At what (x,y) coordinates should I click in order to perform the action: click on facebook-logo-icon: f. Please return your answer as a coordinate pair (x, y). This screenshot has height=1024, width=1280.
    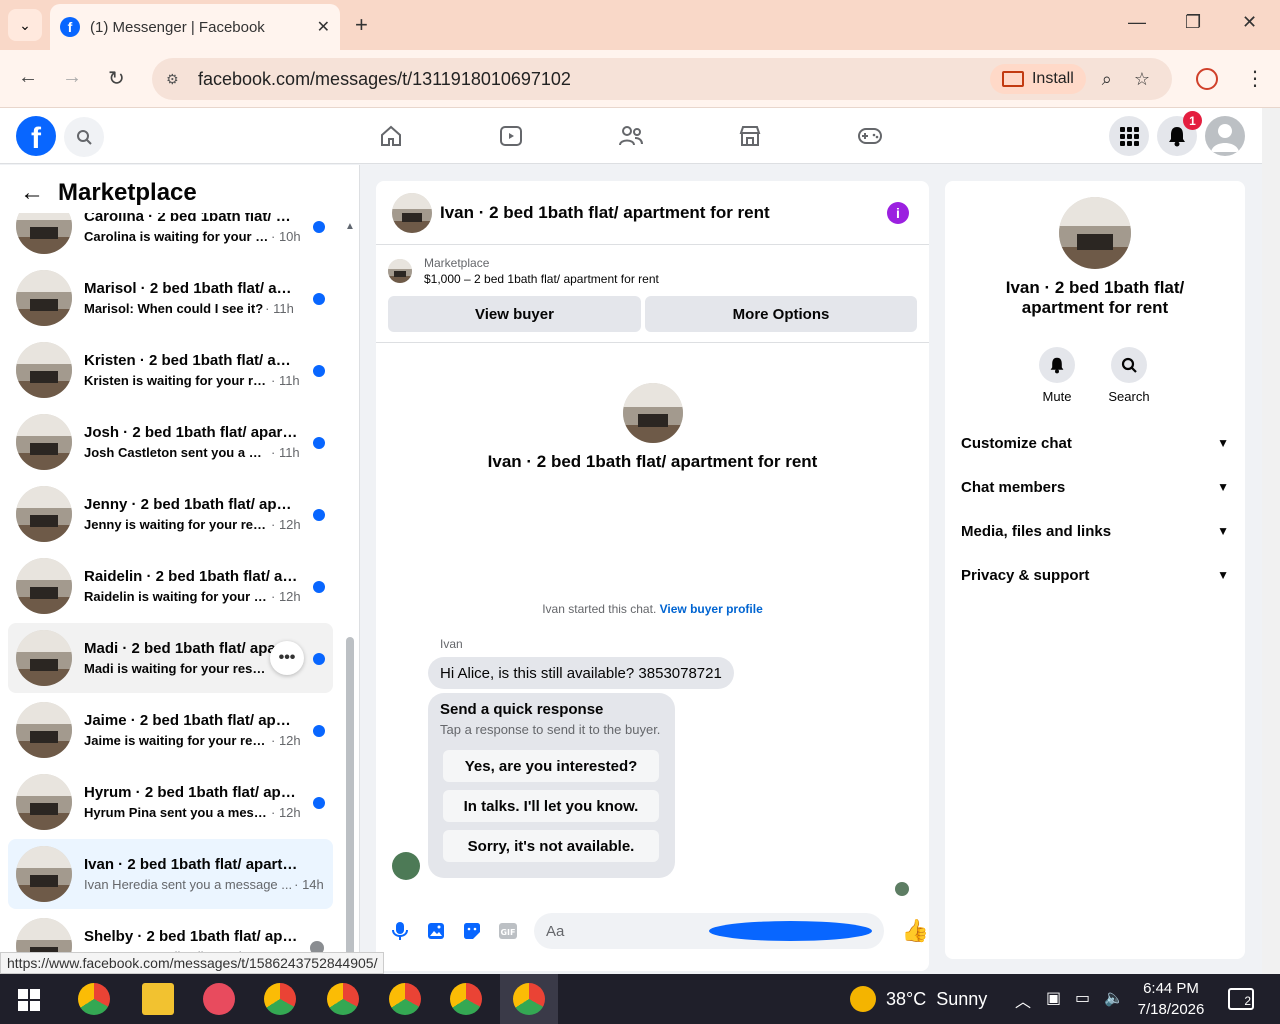
    Looking at the image, I should click on (36, 136).